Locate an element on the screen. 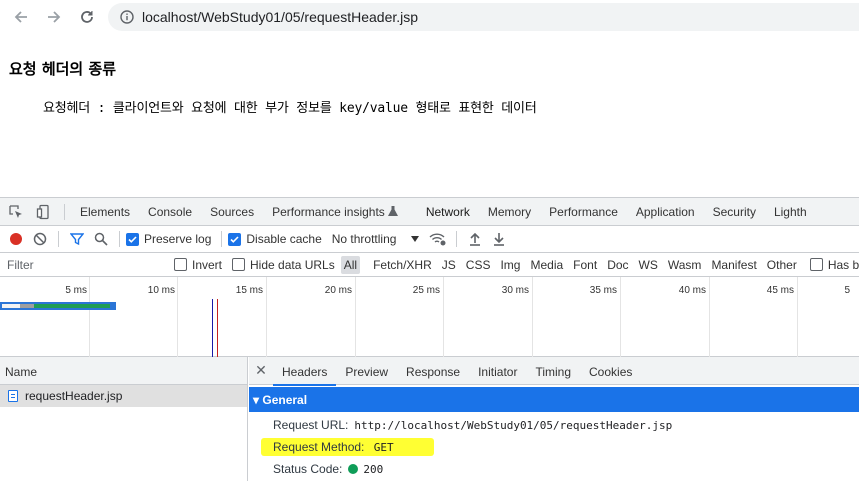 The height and width of the screenshot is (481, 859). download-icon is located at coordinates (499, 239).